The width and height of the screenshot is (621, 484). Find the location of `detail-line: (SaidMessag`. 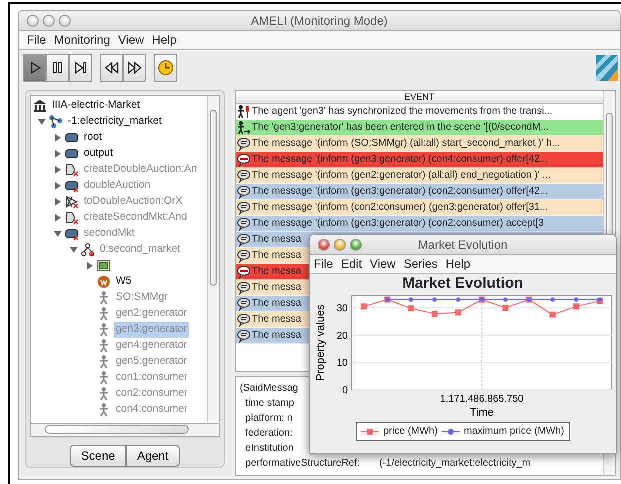

detail-line: (SaidMessag is located at coordinates (269, 389).